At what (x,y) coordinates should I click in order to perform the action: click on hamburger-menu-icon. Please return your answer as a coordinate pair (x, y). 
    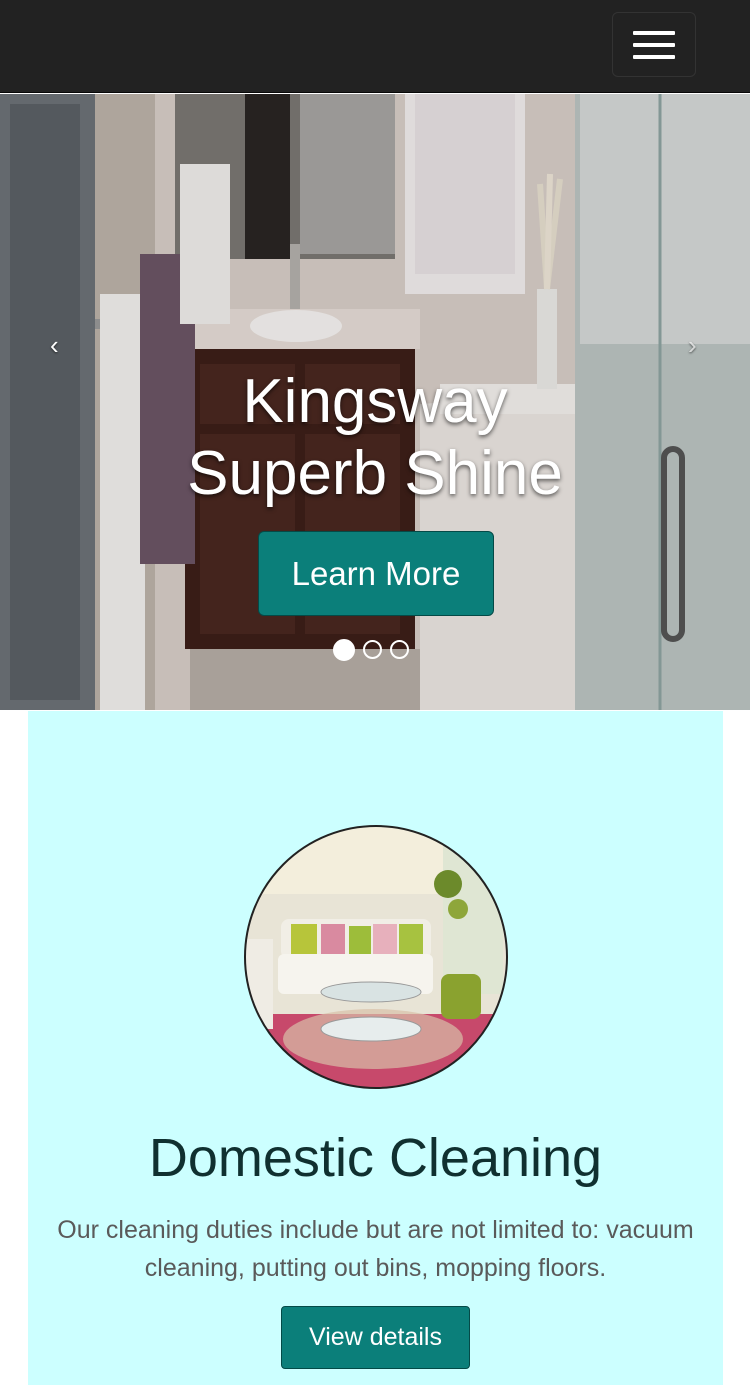
    Looking at the image, I should click on (654, 32).